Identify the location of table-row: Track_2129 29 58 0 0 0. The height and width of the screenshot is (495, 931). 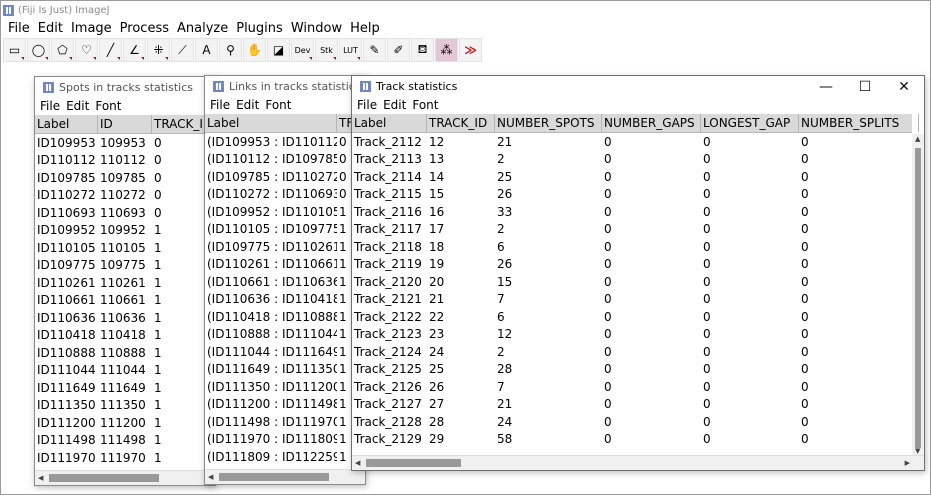
(638, 440).